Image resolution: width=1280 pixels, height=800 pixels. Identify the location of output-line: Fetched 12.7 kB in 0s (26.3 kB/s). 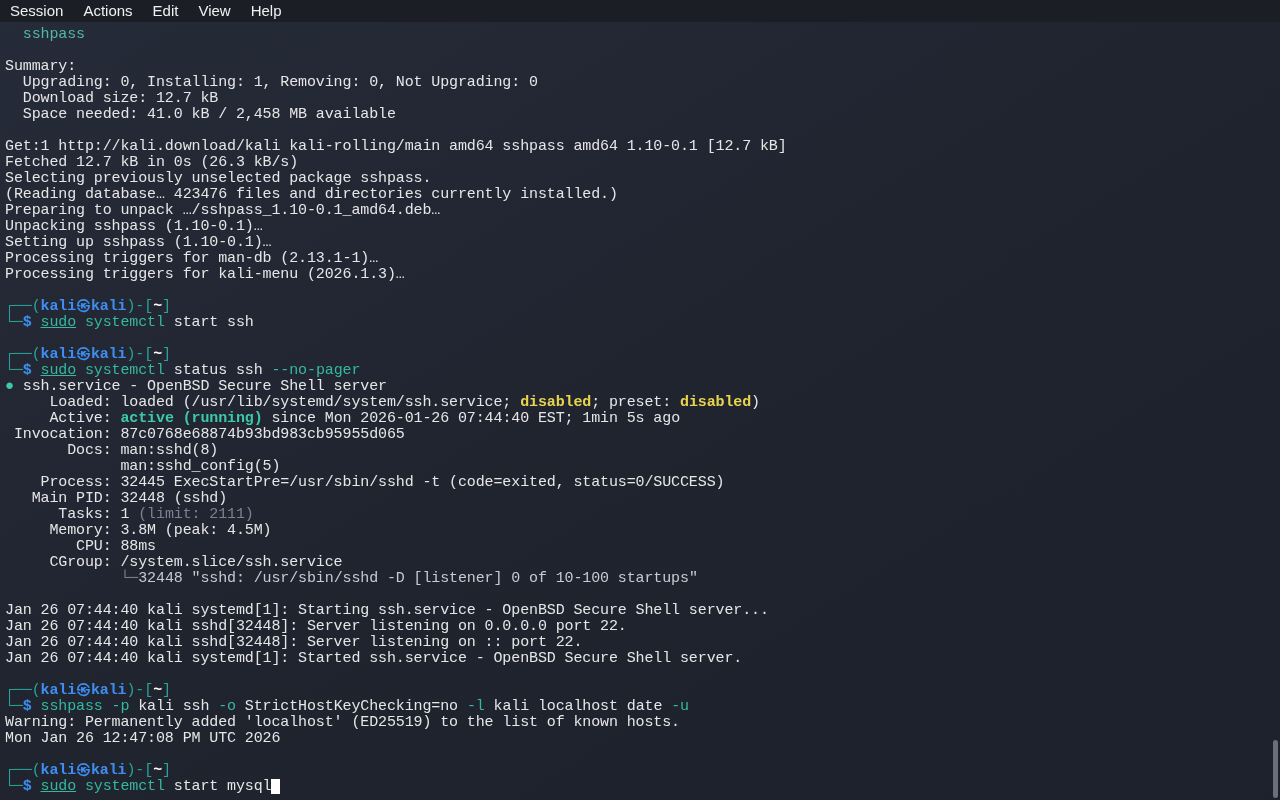
(152, 163).